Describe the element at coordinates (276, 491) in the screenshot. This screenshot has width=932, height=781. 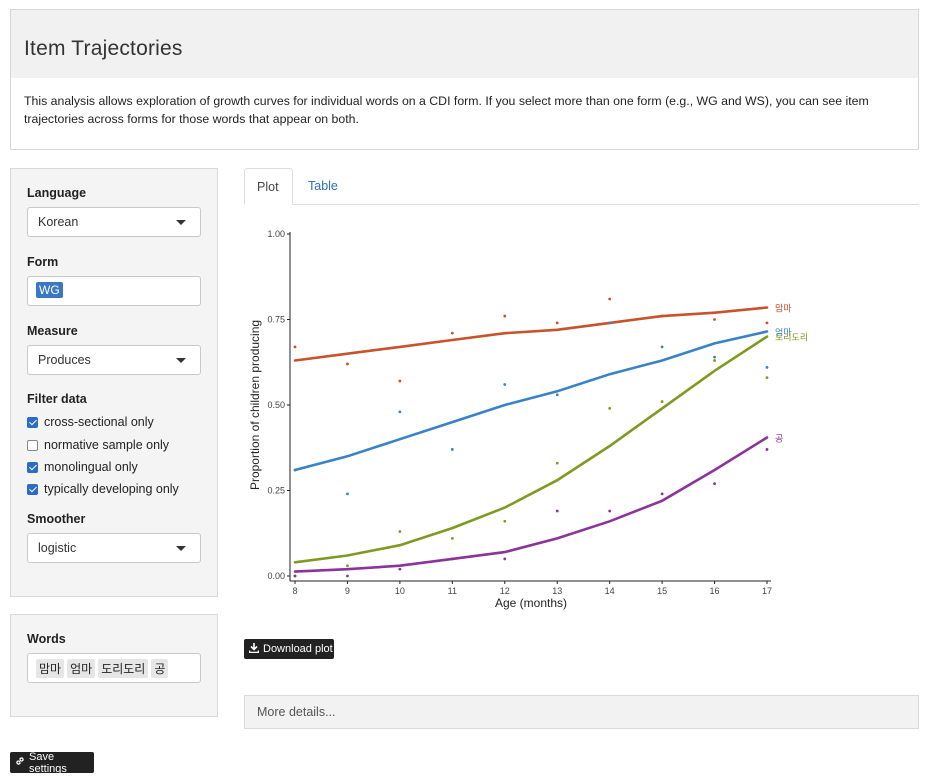
I see `y-tick-label: 0.25` at that location.